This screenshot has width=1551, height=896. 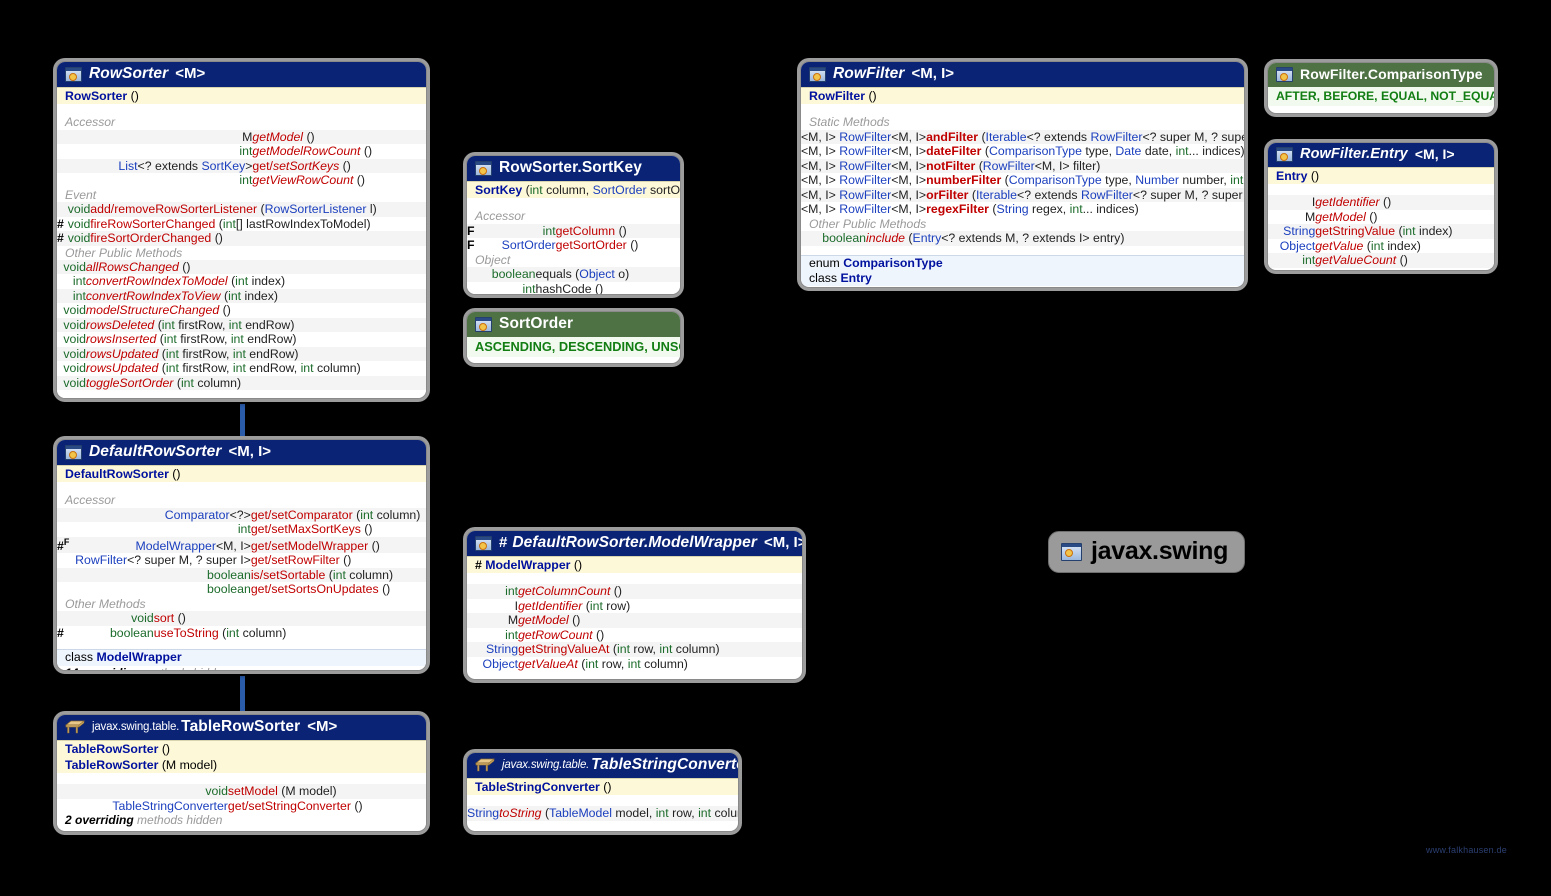 I want to click on hidden-count: 14 overriding, so click(x=102, y=668).